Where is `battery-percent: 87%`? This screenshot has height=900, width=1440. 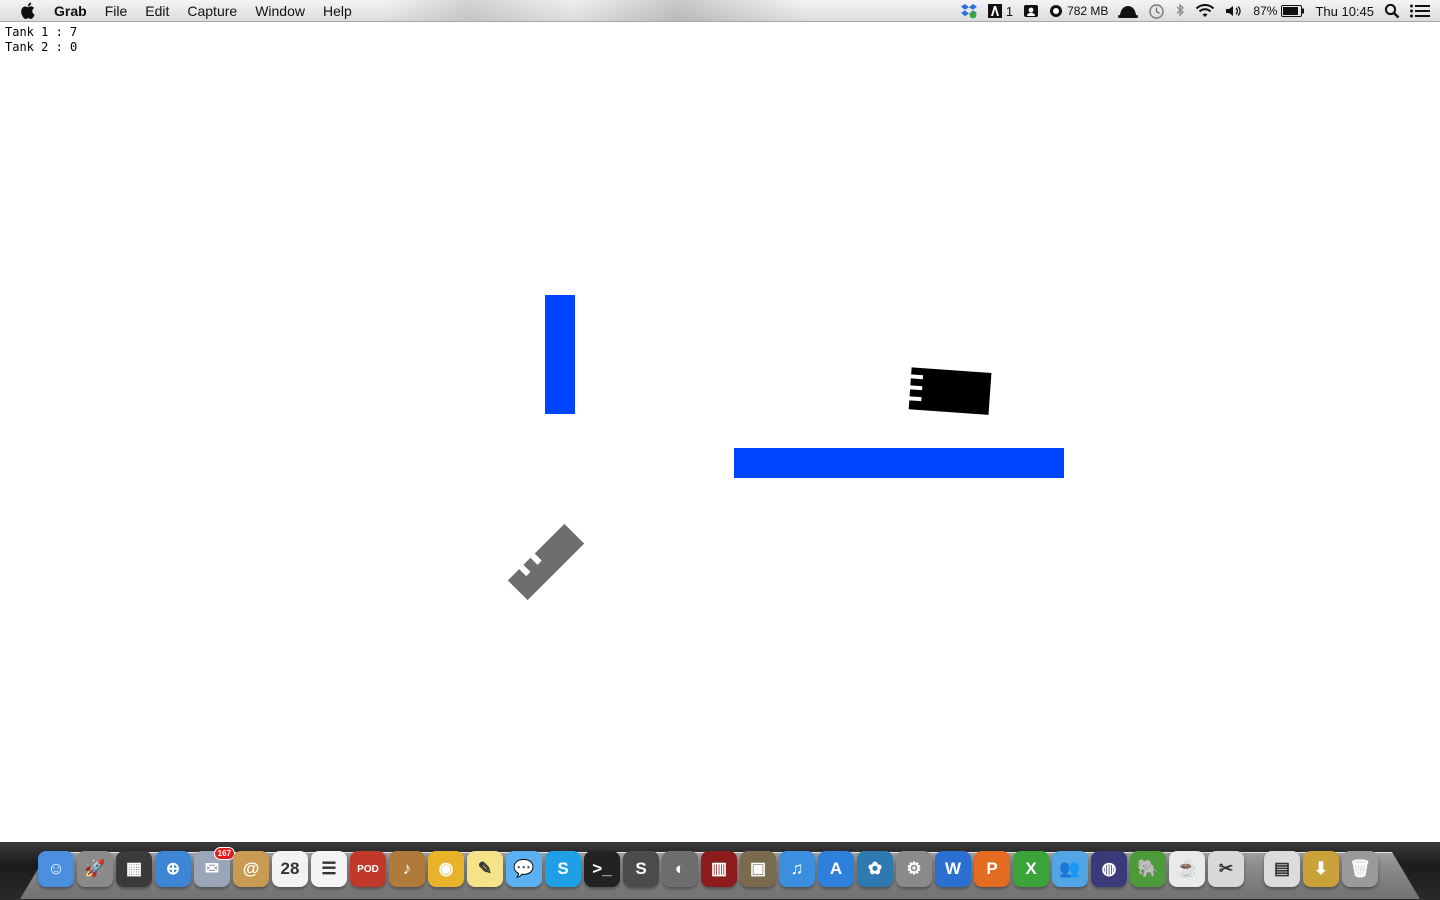 battery-percent: 87% is located at coordinates (1265, 11).